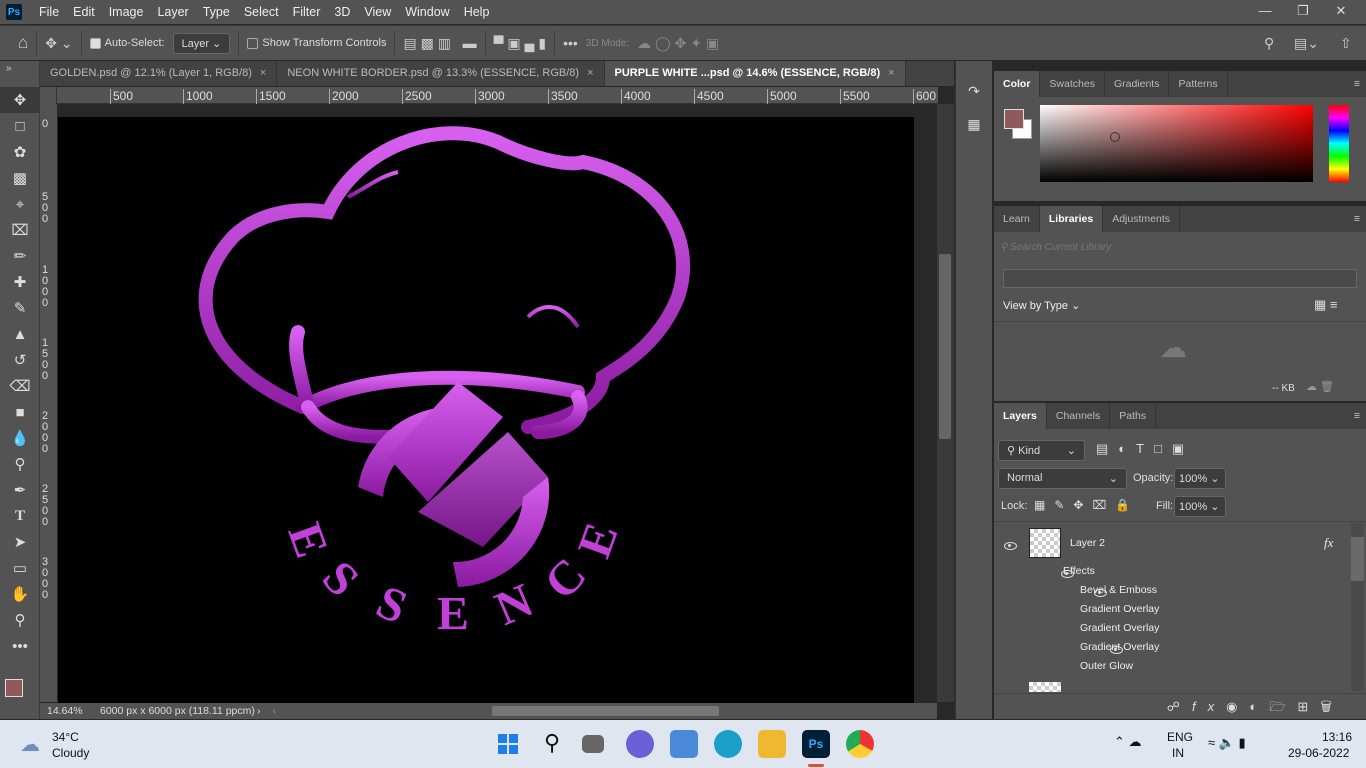 This screenshot has width=1366, height=768. Describe the element at coordinates (1055, 247) in the screenshot. I see `library-search: ⚲ Search Current Library` at that location.